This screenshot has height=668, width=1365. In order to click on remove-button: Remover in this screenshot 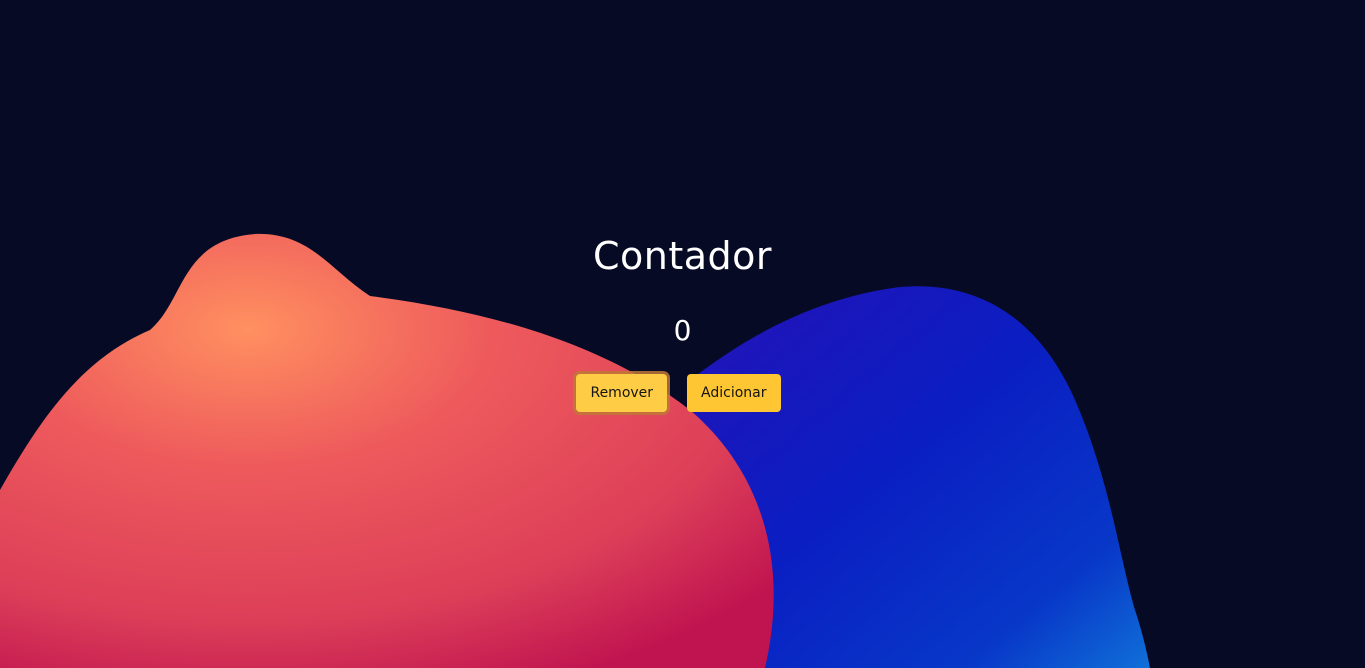, I will do `click(622, 393)`.